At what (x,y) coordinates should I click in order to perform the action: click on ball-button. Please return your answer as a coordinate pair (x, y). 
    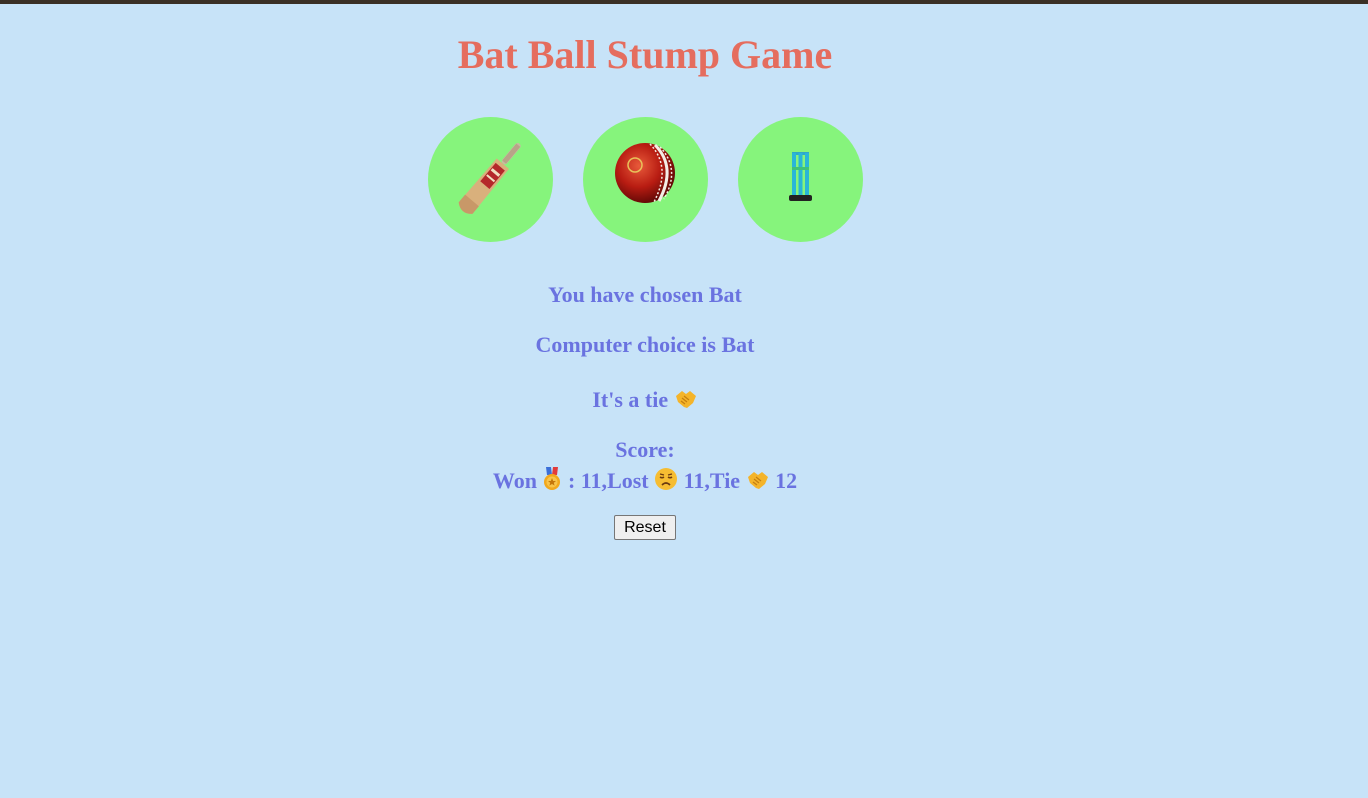
    Looking at the image, I should click on (645, 179).